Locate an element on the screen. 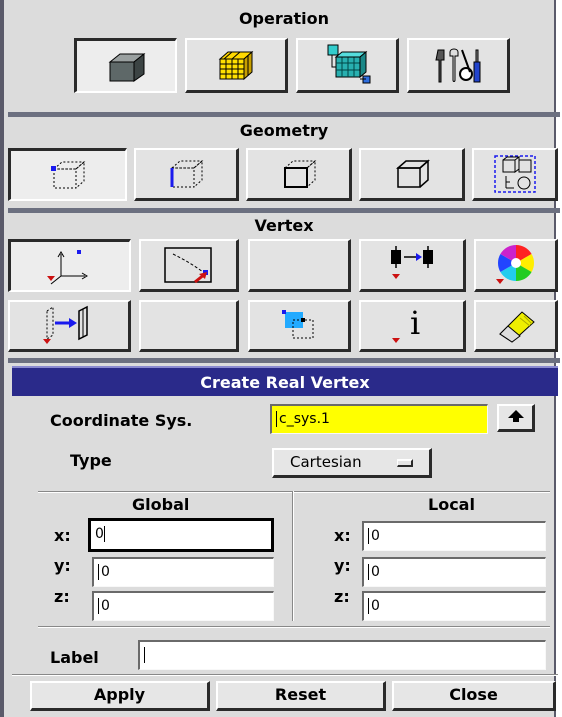 The height and width of the screenshot is (717, 562). global-z-label: z: is located at coordinates (62, 596).